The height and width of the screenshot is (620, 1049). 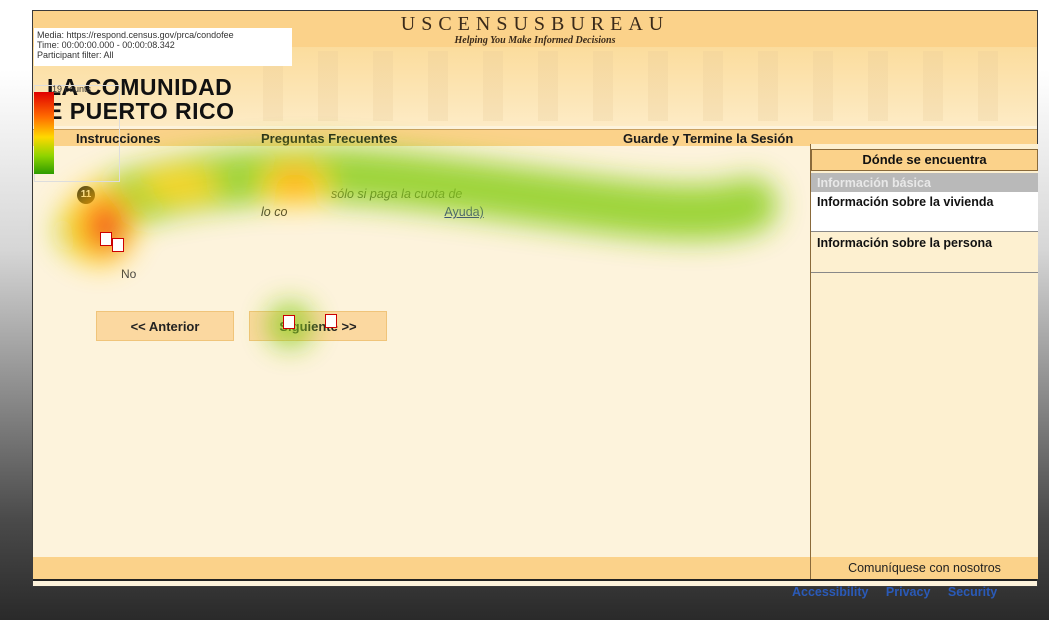 I want to click on help-link: Ayuda), so click(x=463, y=212).